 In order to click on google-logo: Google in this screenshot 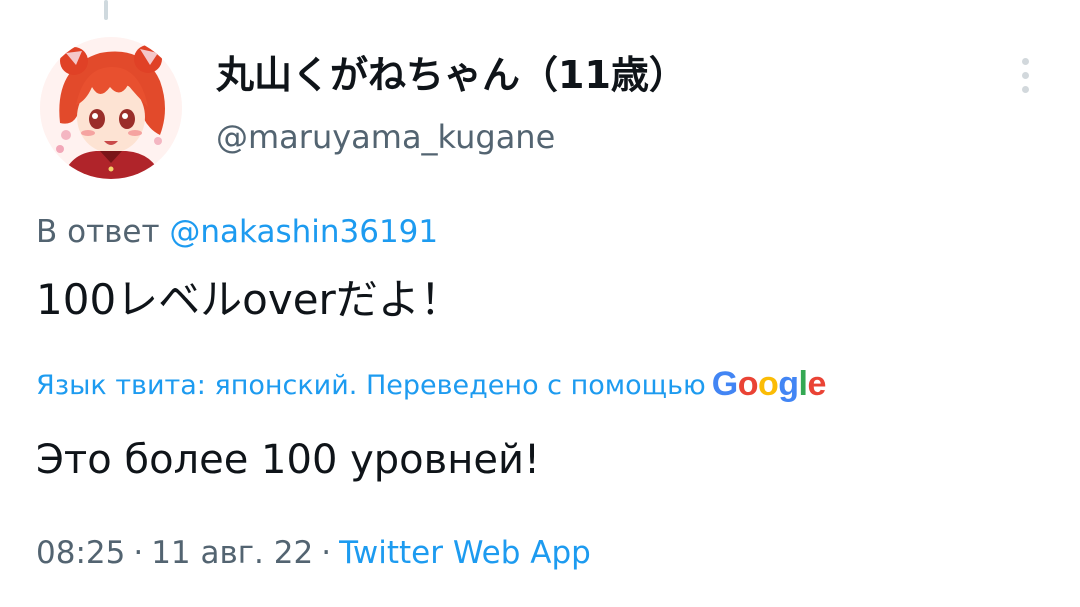, I will do `click(769, 384)`.